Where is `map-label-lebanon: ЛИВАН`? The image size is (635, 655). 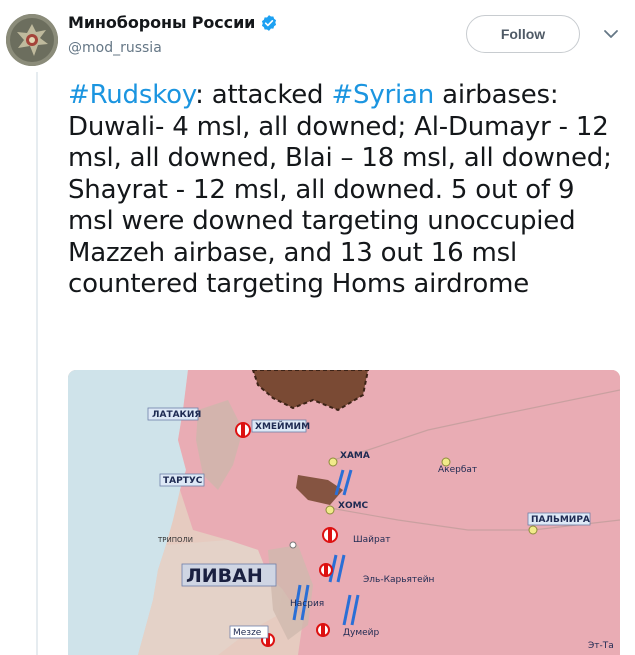 map-label-lebanon: ЛИВАН is located at coordinates (224, 576).